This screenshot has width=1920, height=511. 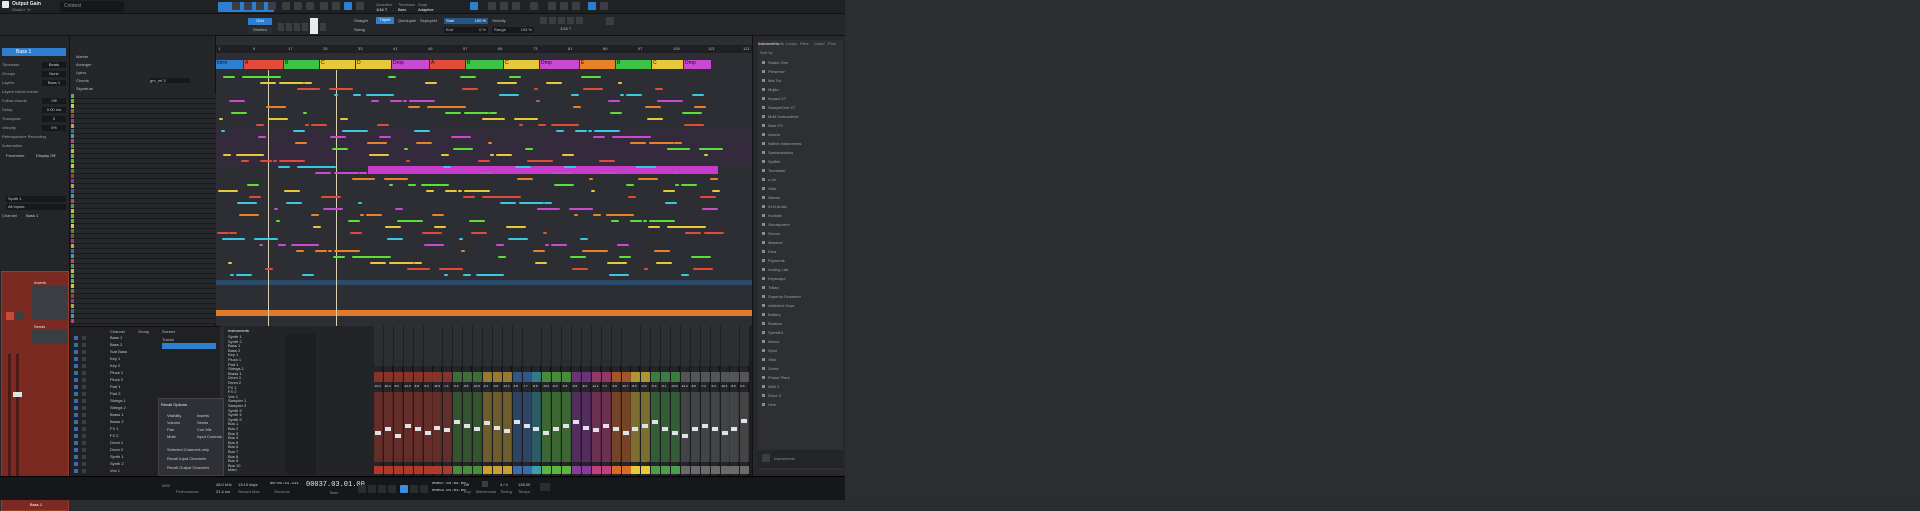 What do you see at coordinates (597, 64) in the screenshot?
I see `arranger-section: E` at bounding box center [597, 64].